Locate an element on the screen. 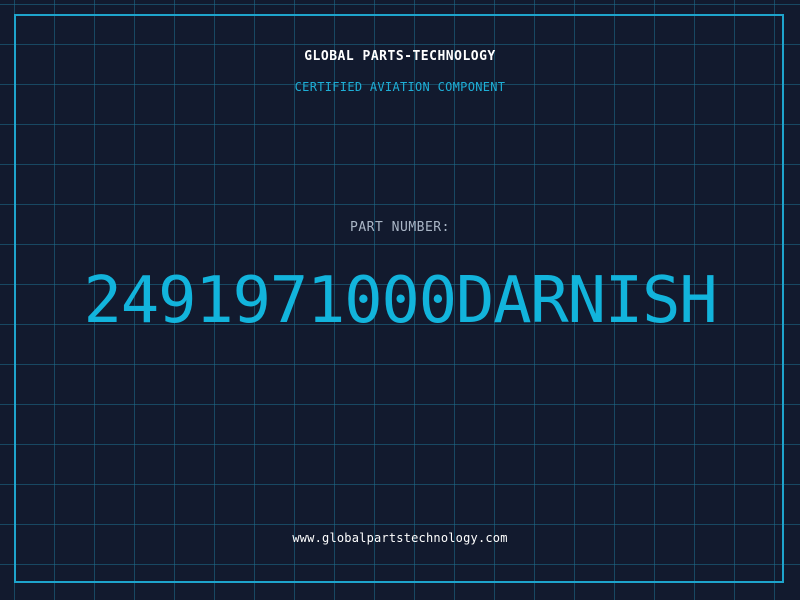 Image resolution: width=800 pixels, height=600 pixels. brand-name: GLOBAL PARTS-TECHNOLOGY is located at coordinates (400, 56).